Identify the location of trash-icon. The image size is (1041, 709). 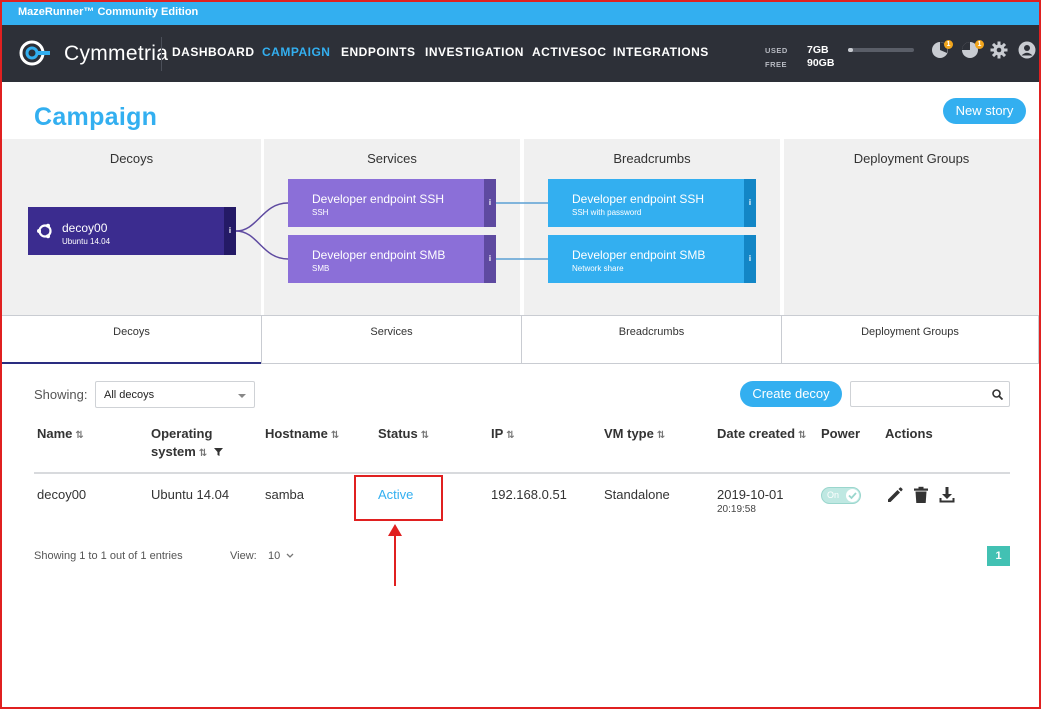
(921, 495).